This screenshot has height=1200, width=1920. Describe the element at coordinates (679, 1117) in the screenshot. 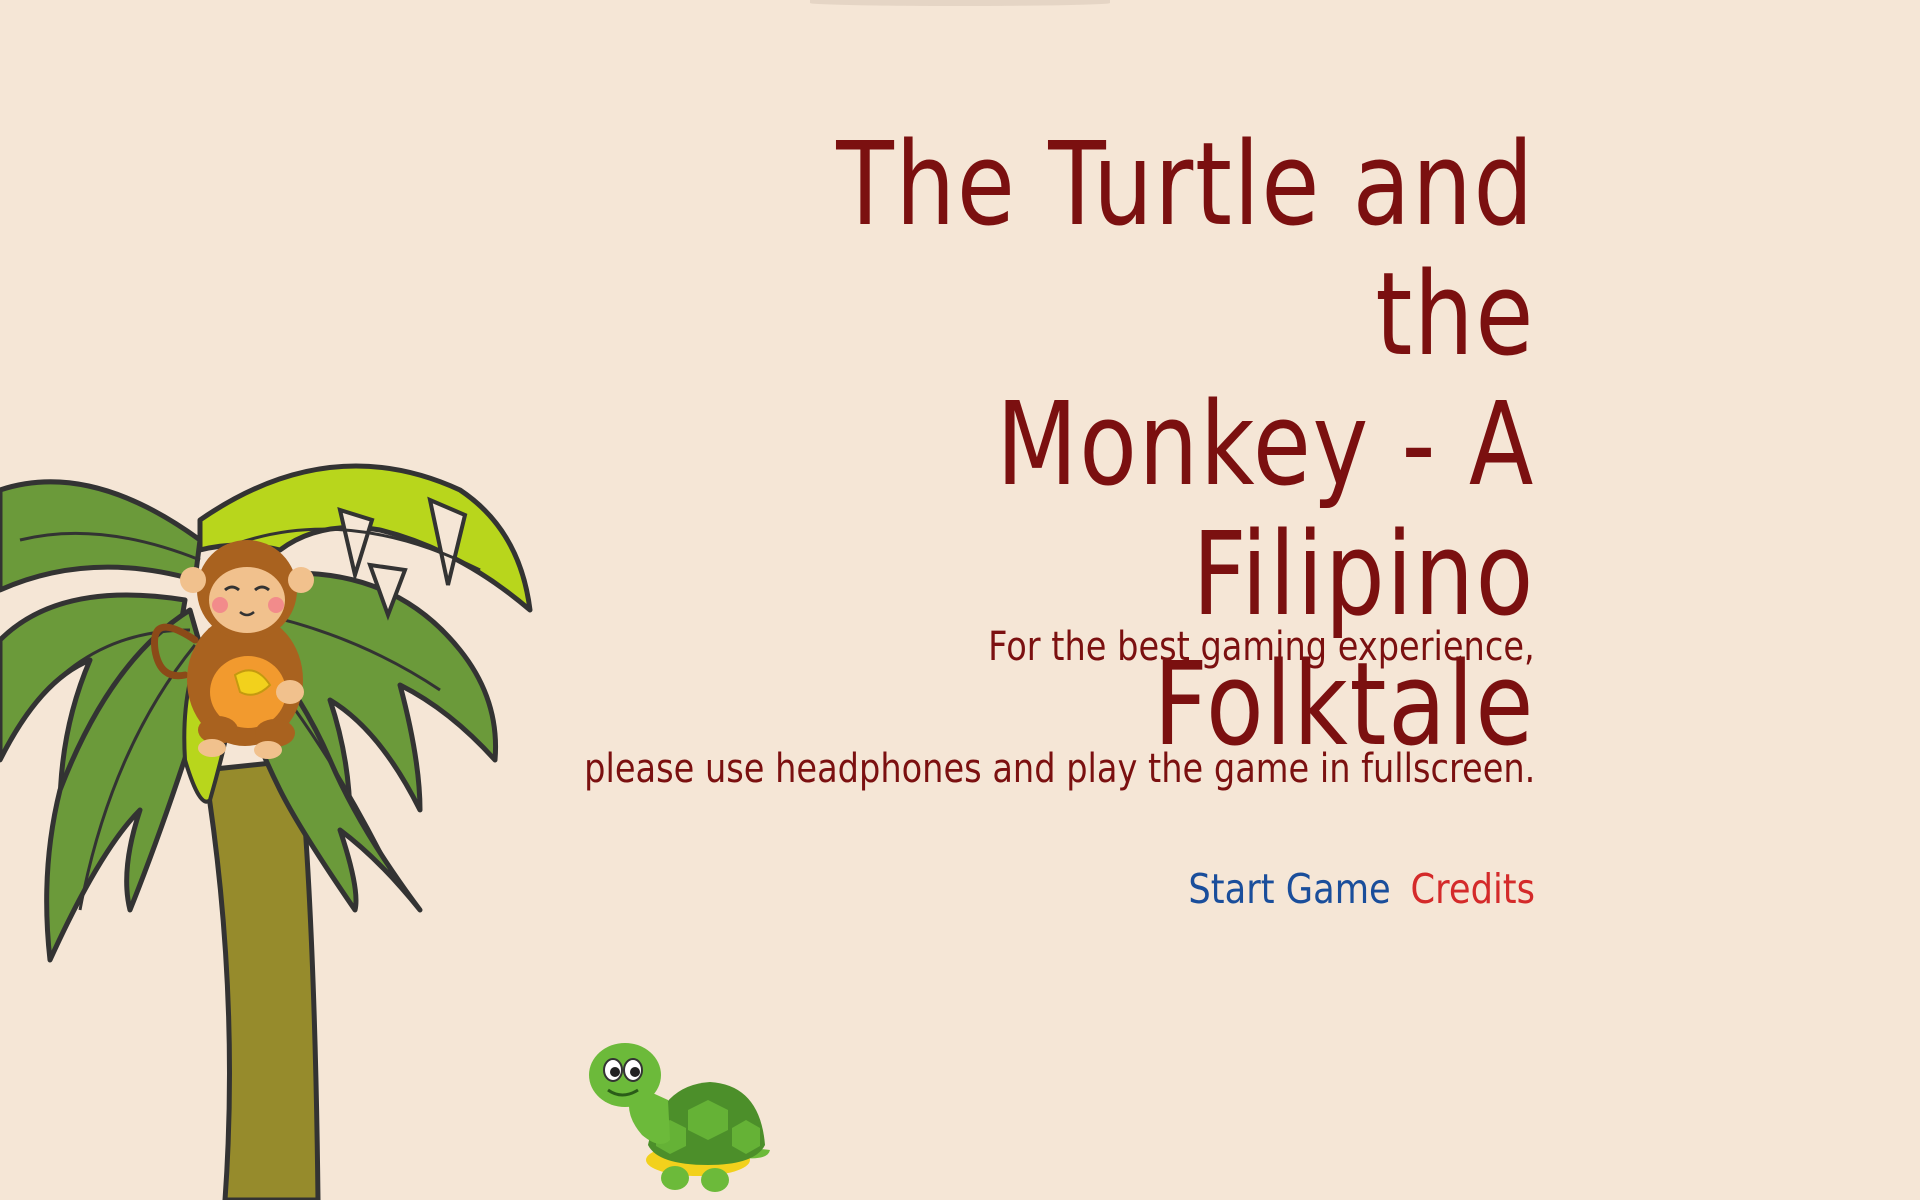

I see `turtle-icon` at that location.